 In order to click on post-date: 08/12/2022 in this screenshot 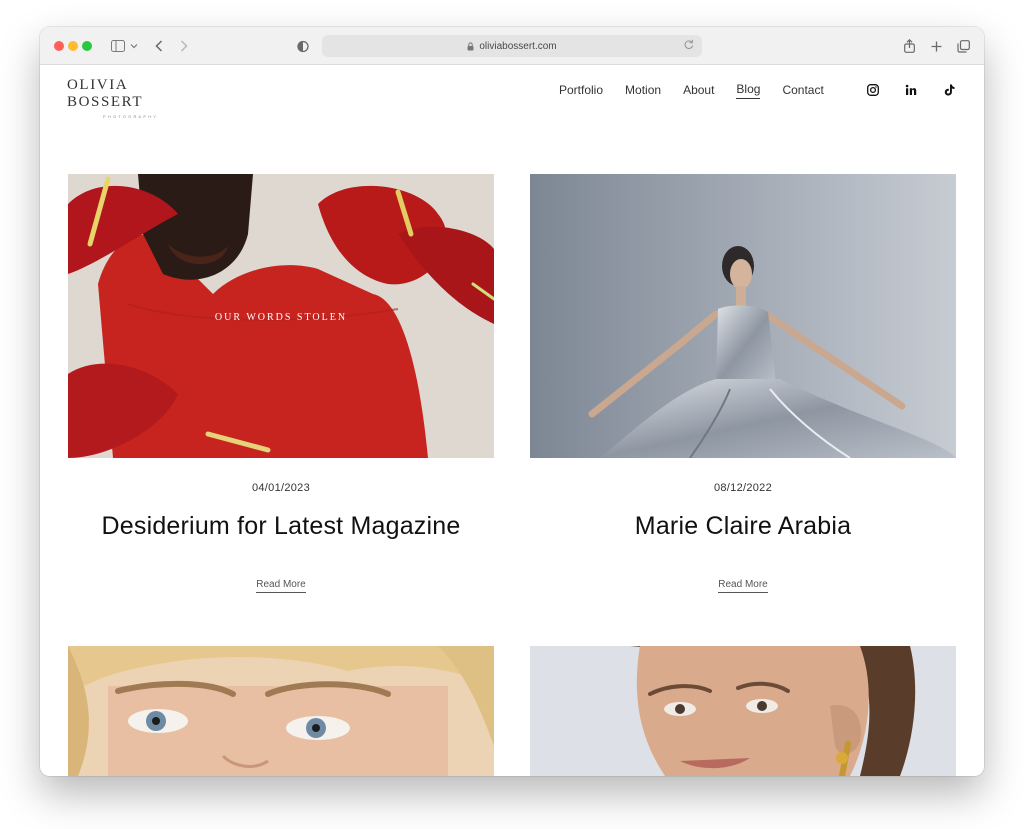, I will do `click(743, 488)`.